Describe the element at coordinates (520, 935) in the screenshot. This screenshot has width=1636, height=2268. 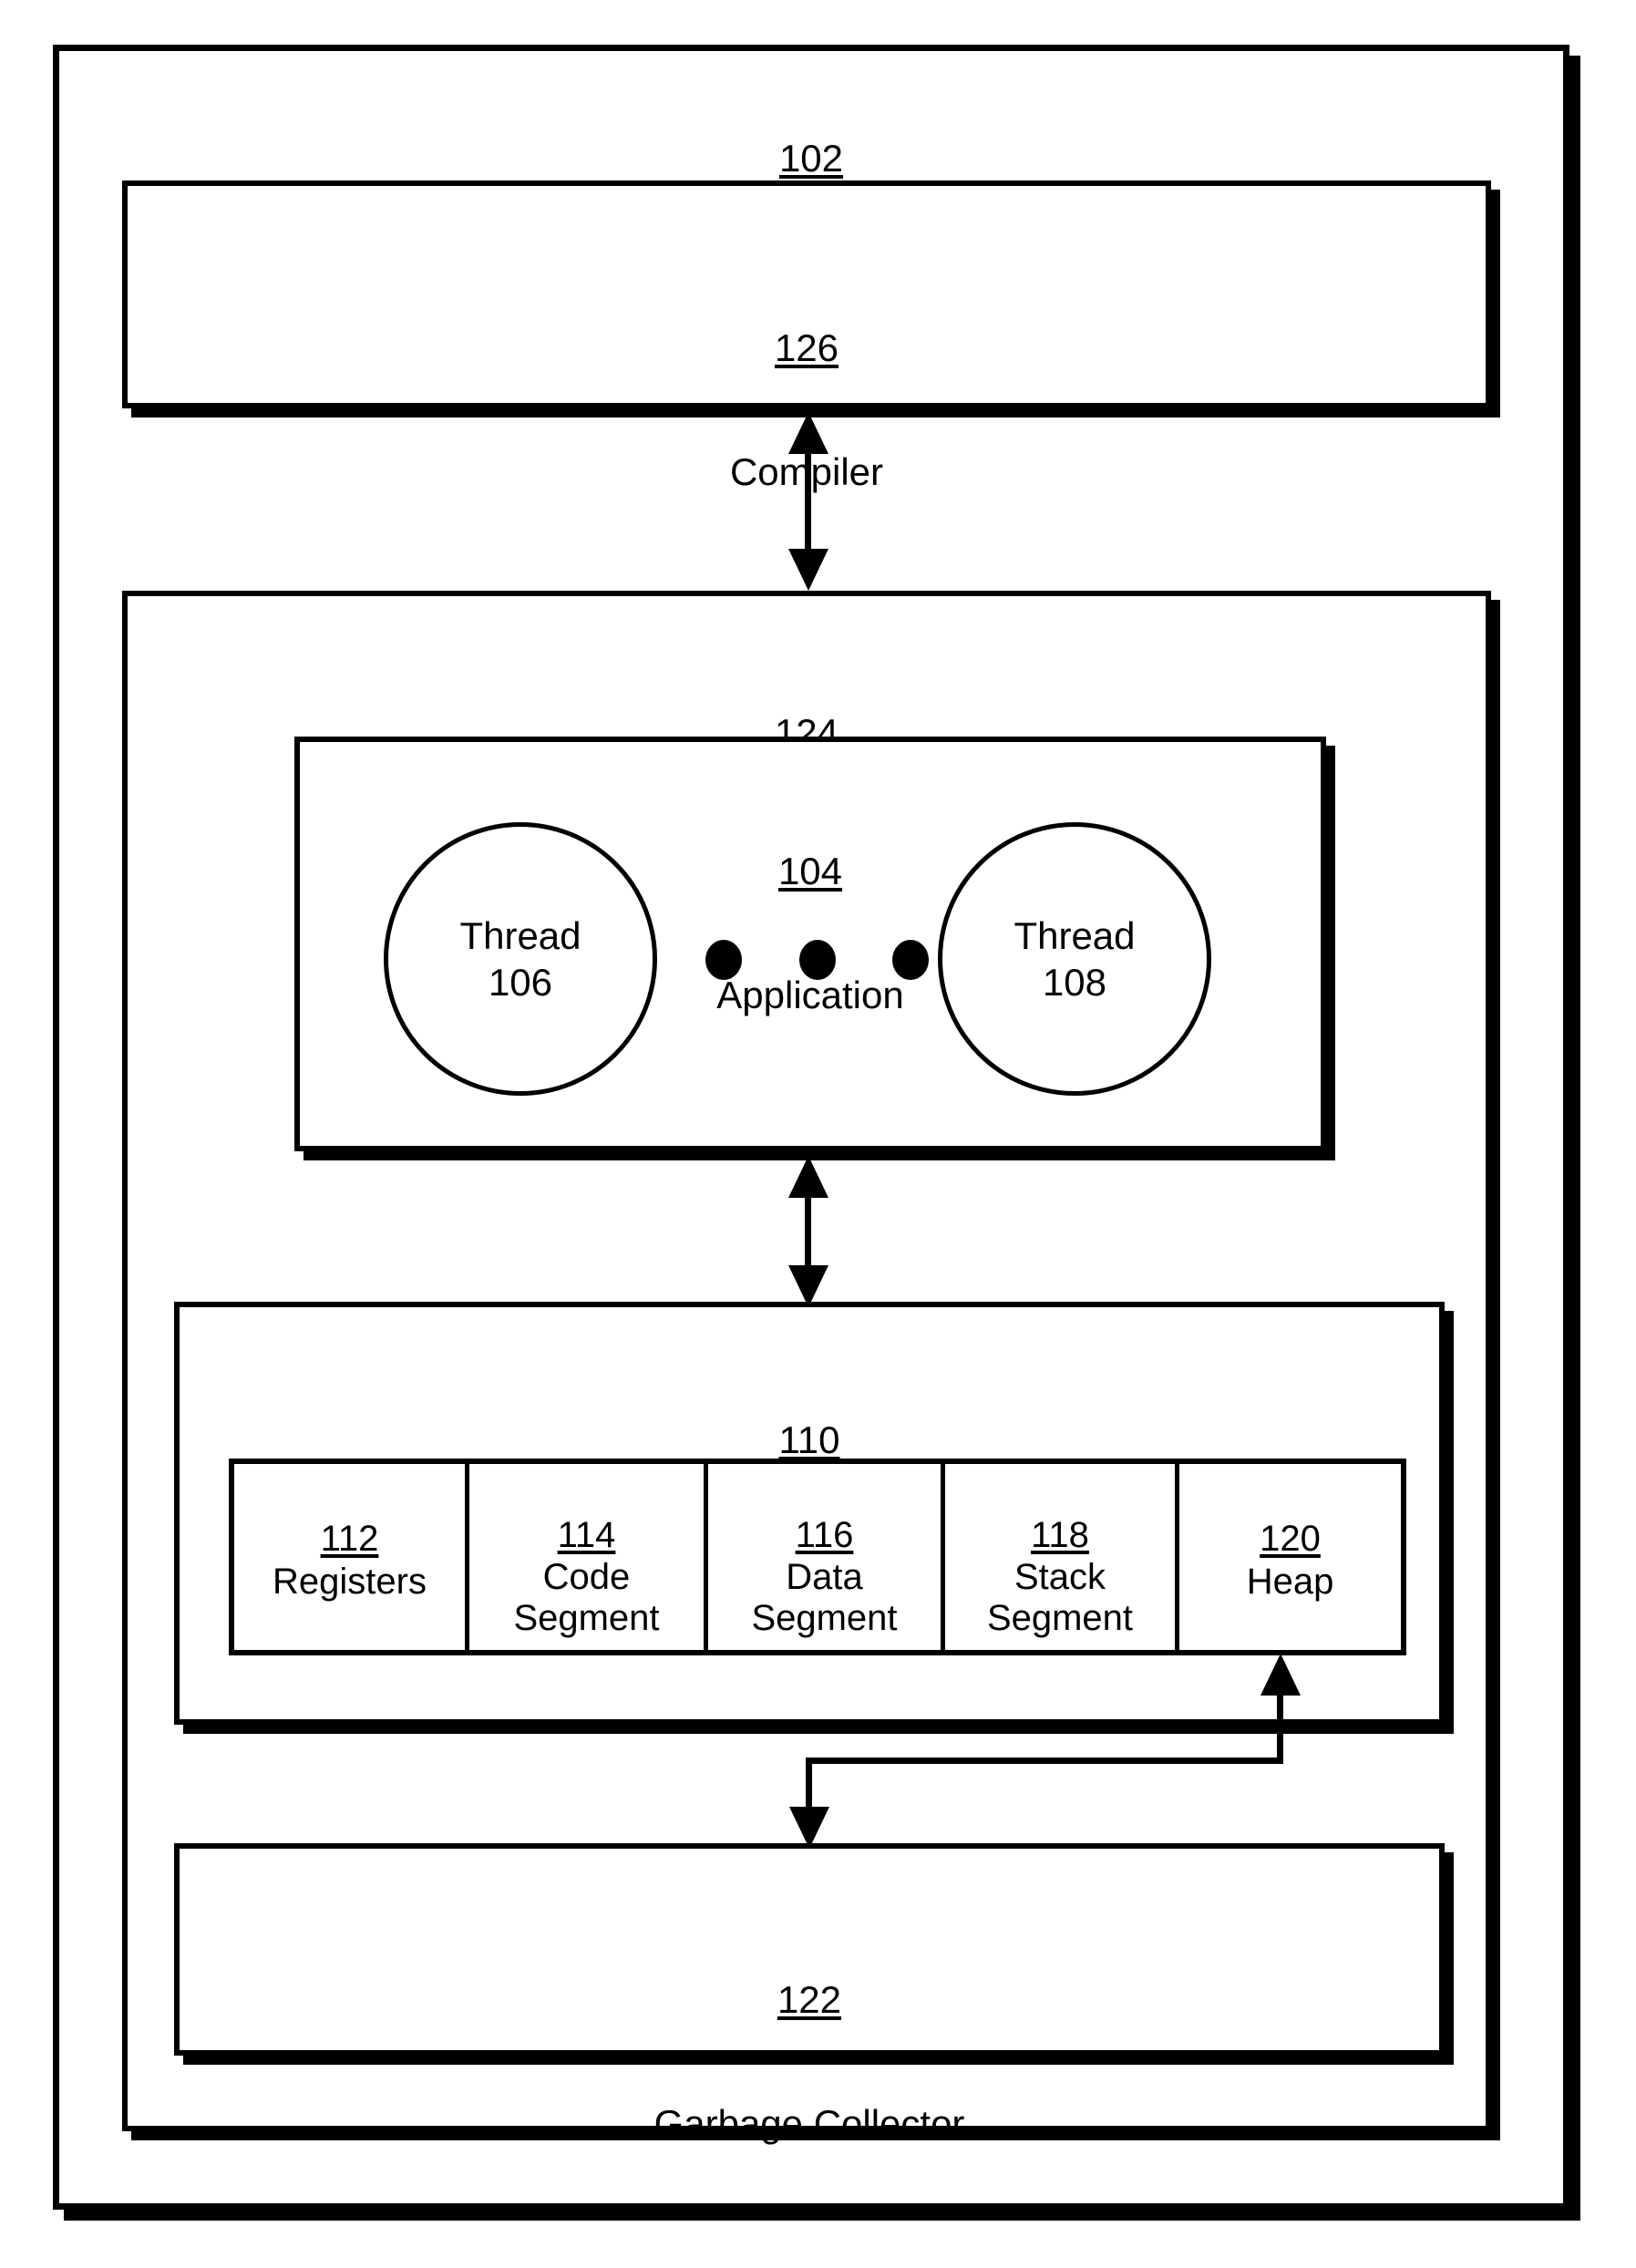
I see `thread-106-name: Thread` at that location.